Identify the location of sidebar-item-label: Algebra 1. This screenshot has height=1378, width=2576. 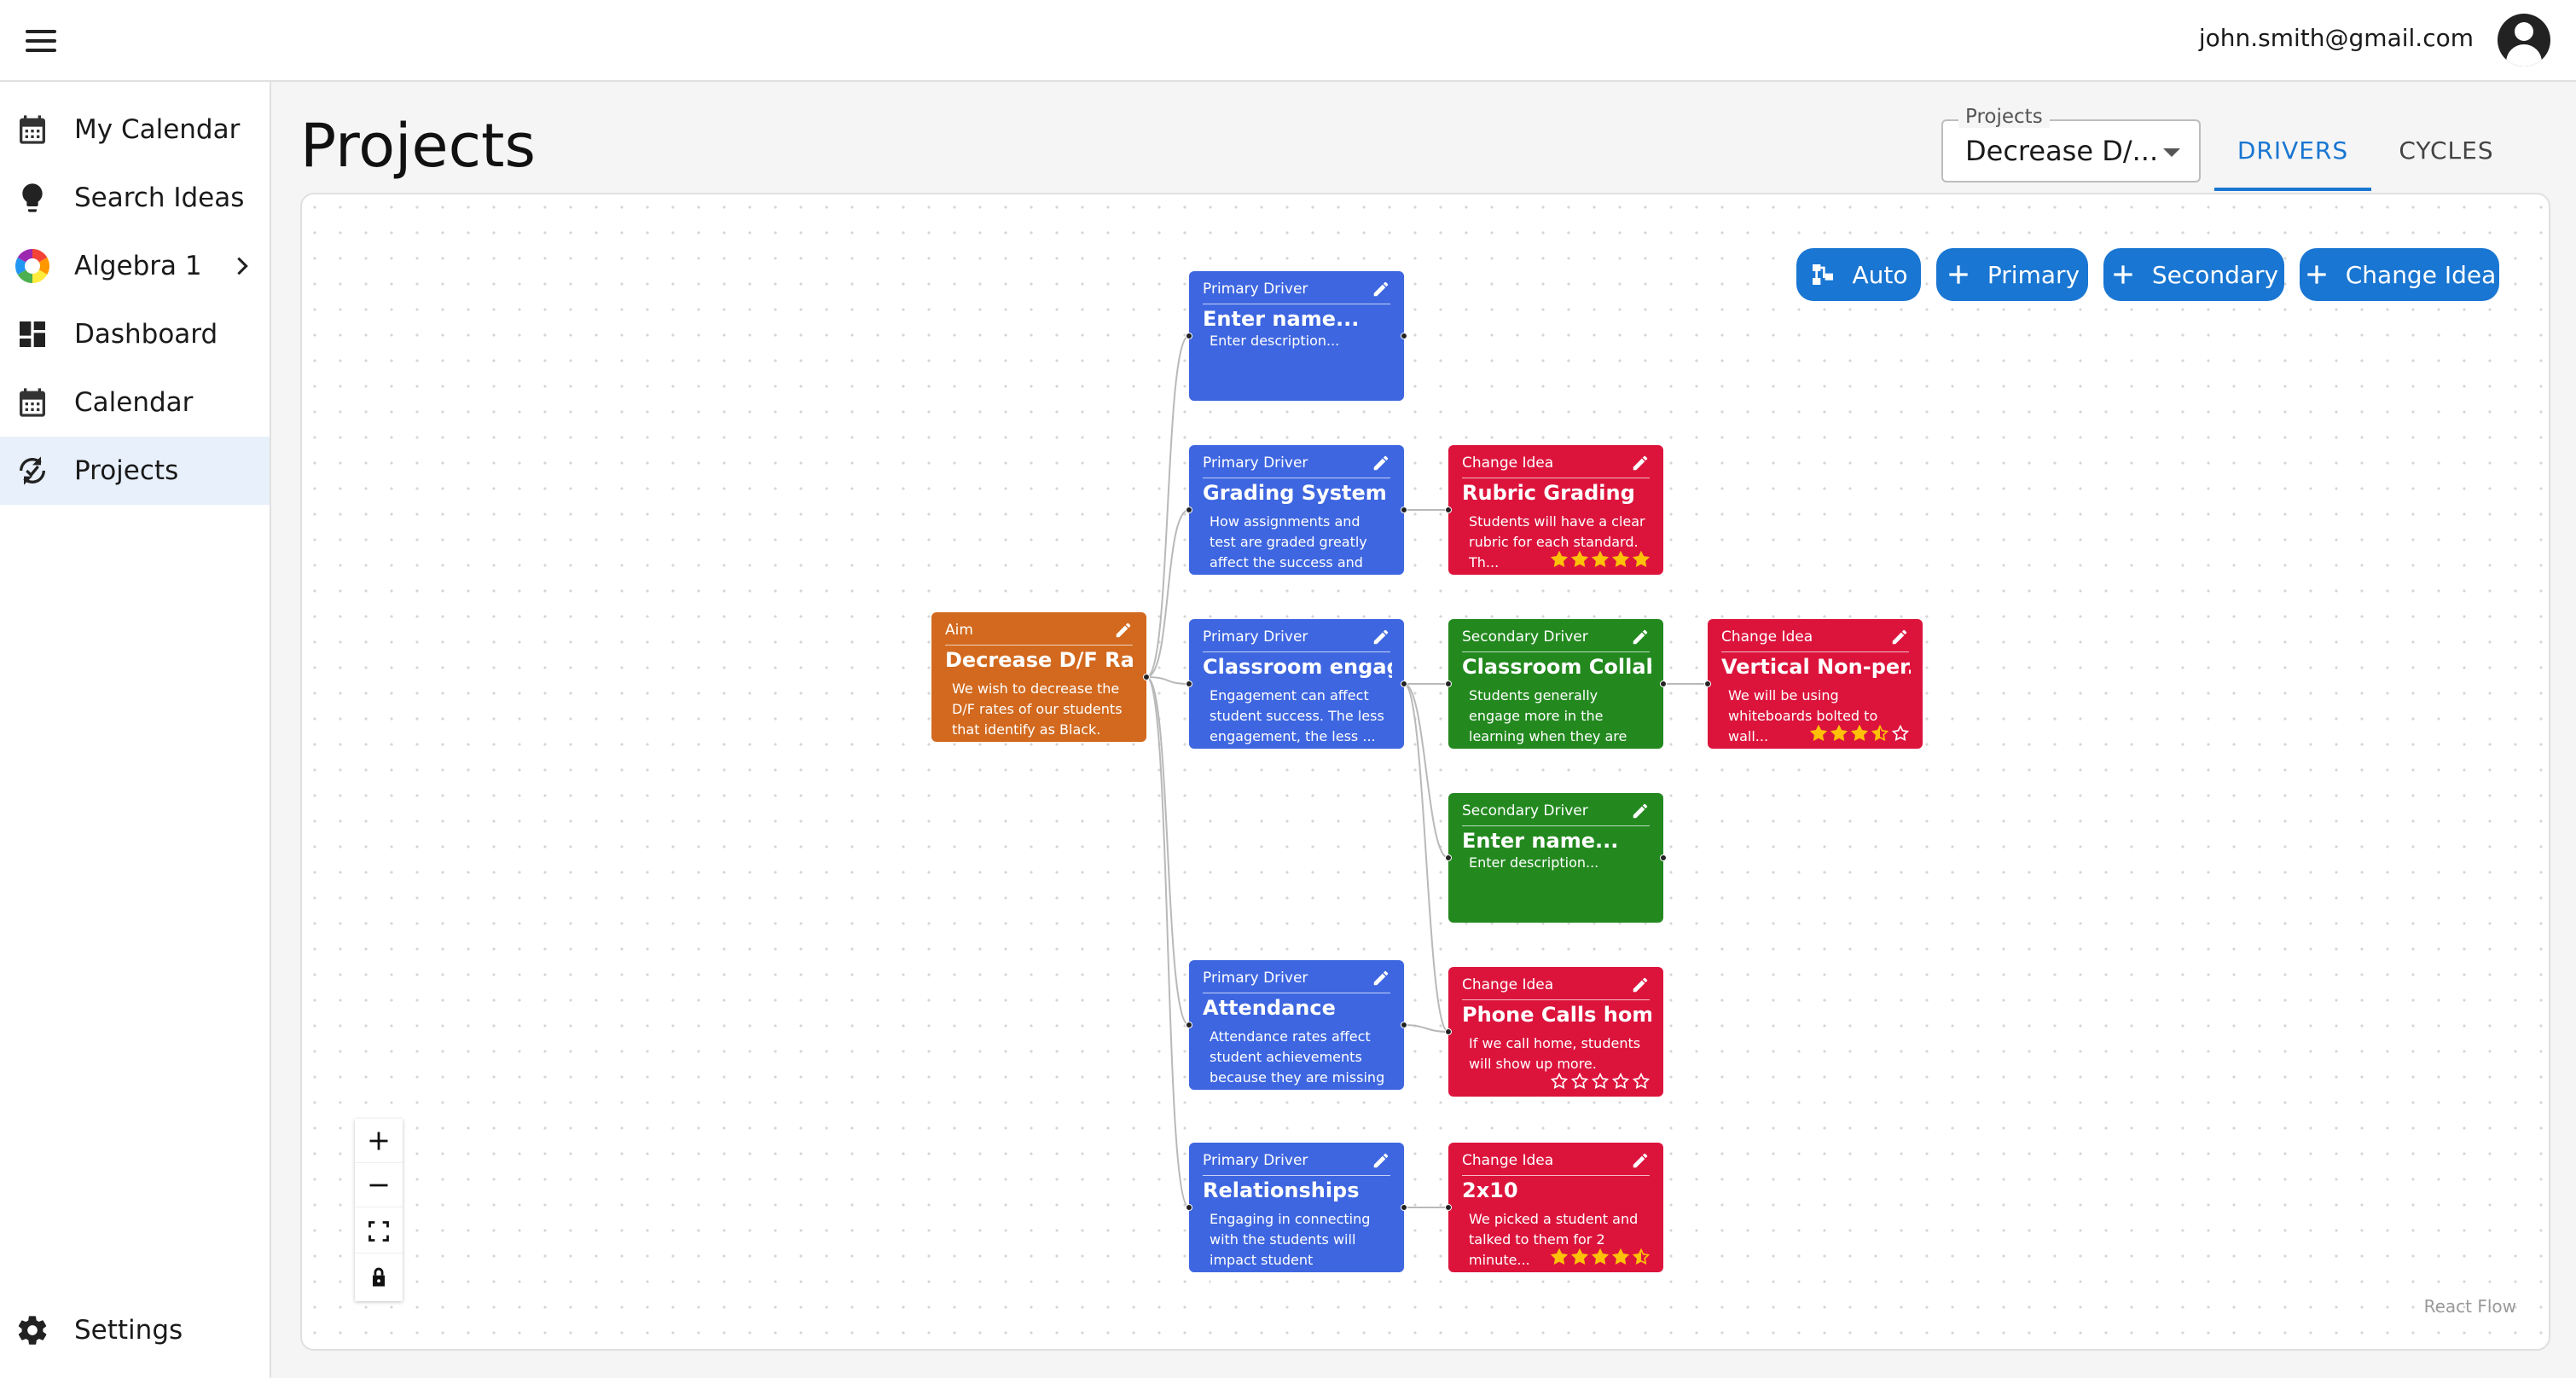
(138, 266).